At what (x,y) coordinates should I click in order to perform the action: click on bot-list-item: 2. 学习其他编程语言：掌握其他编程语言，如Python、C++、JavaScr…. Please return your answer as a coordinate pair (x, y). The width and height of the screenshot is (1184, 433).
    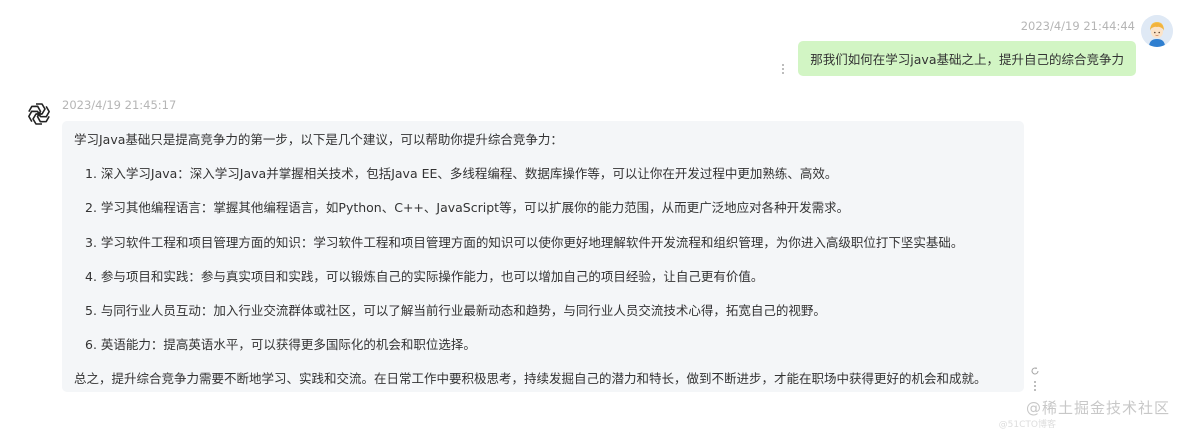
    Looking at the image, I should click on (467, 208).